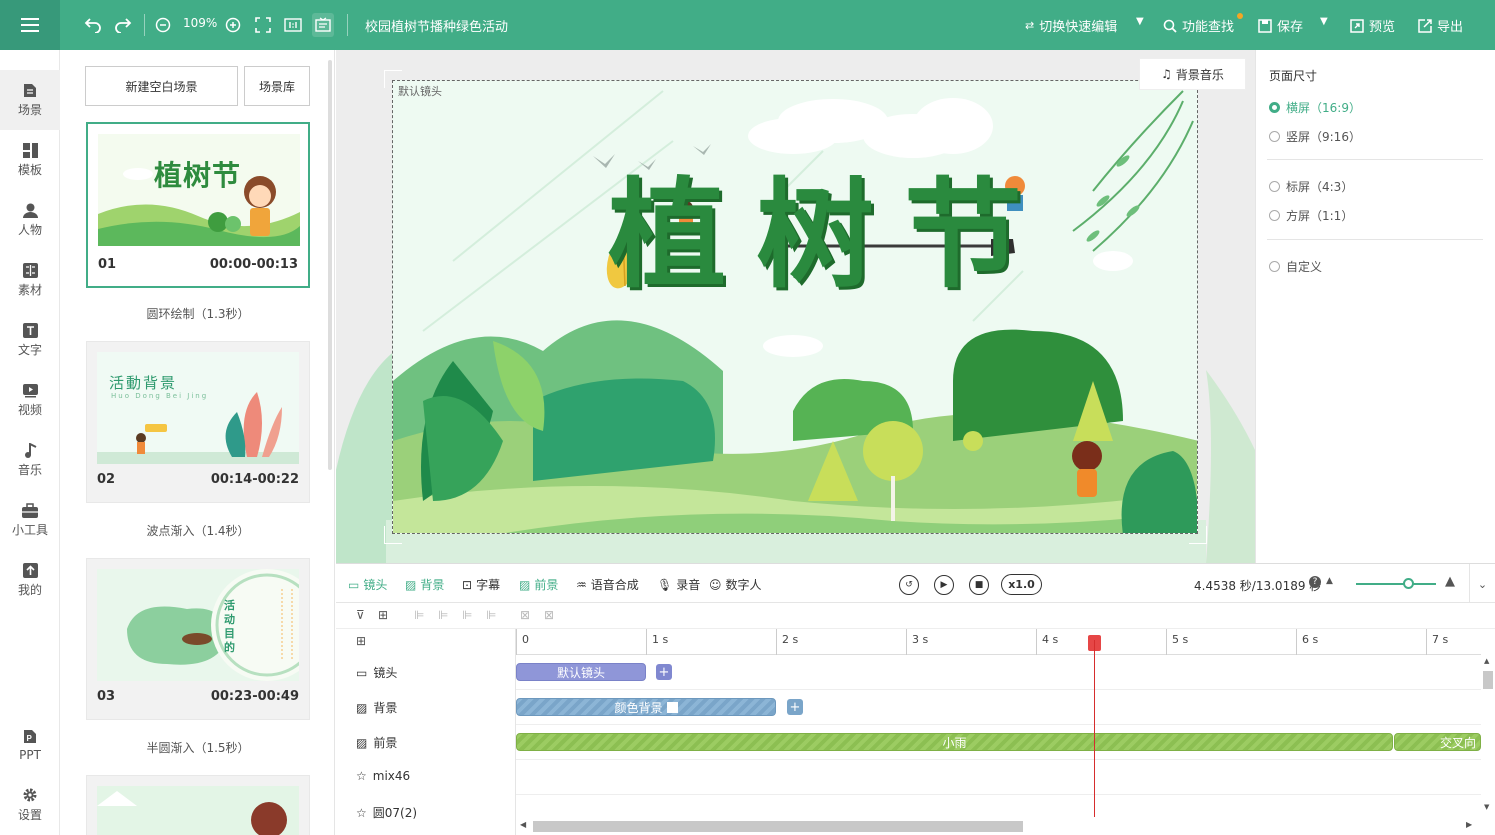 The height and width of the screenshot is (835, 1495). Describe the element at coordinates (1140, 21) in the screenshot. I see `quick-edit-dropdown-icon: ▼` at that location.